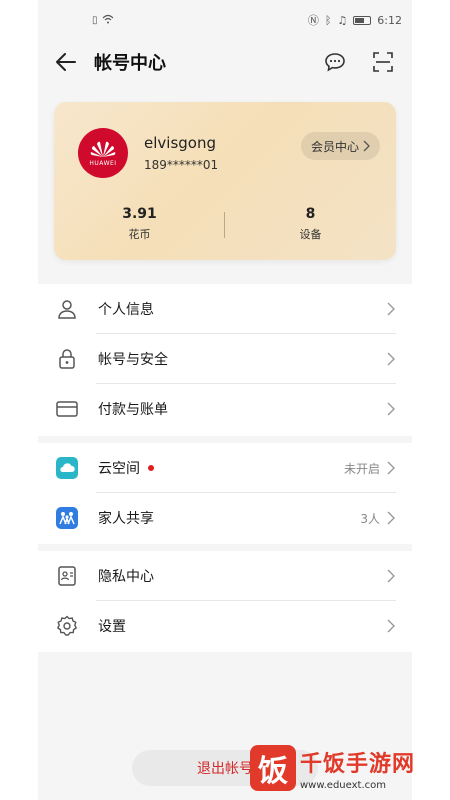 Image resolution: width=450 pixels, height=800 pixels. What do you see at coordinates (334, 146) in the screenshot?
I see `member-center-label: 会员中心` at bounding box center [334, 146].